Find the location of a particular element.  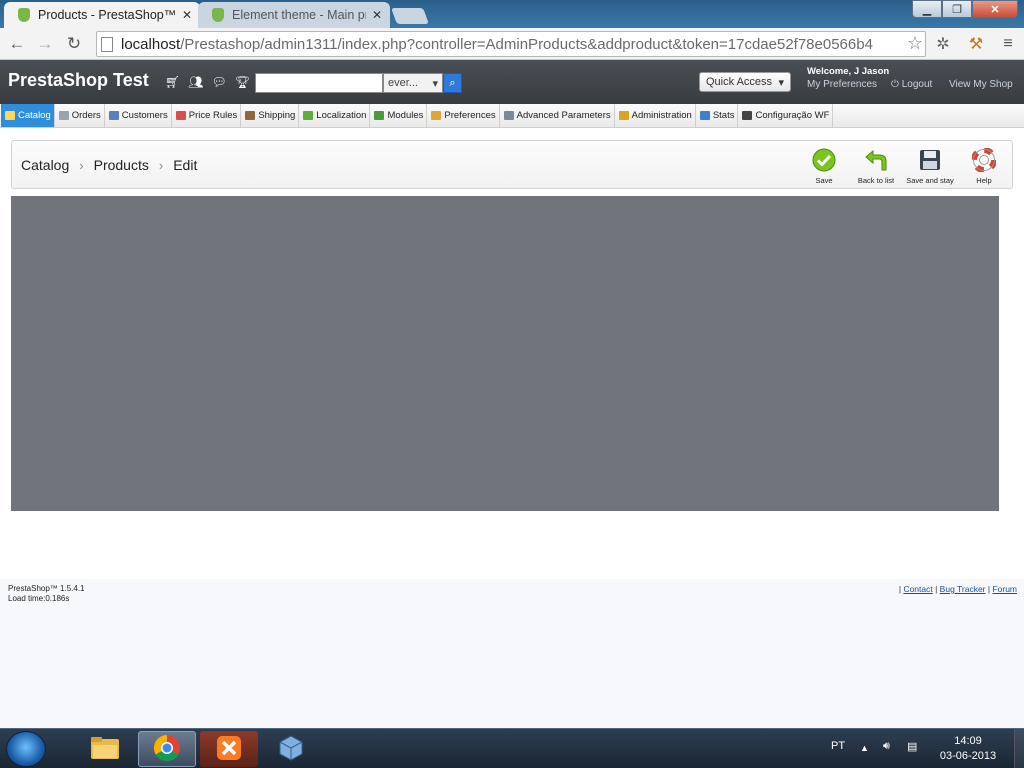

explorer-taskbar-button is located at coordinates (105, 749).